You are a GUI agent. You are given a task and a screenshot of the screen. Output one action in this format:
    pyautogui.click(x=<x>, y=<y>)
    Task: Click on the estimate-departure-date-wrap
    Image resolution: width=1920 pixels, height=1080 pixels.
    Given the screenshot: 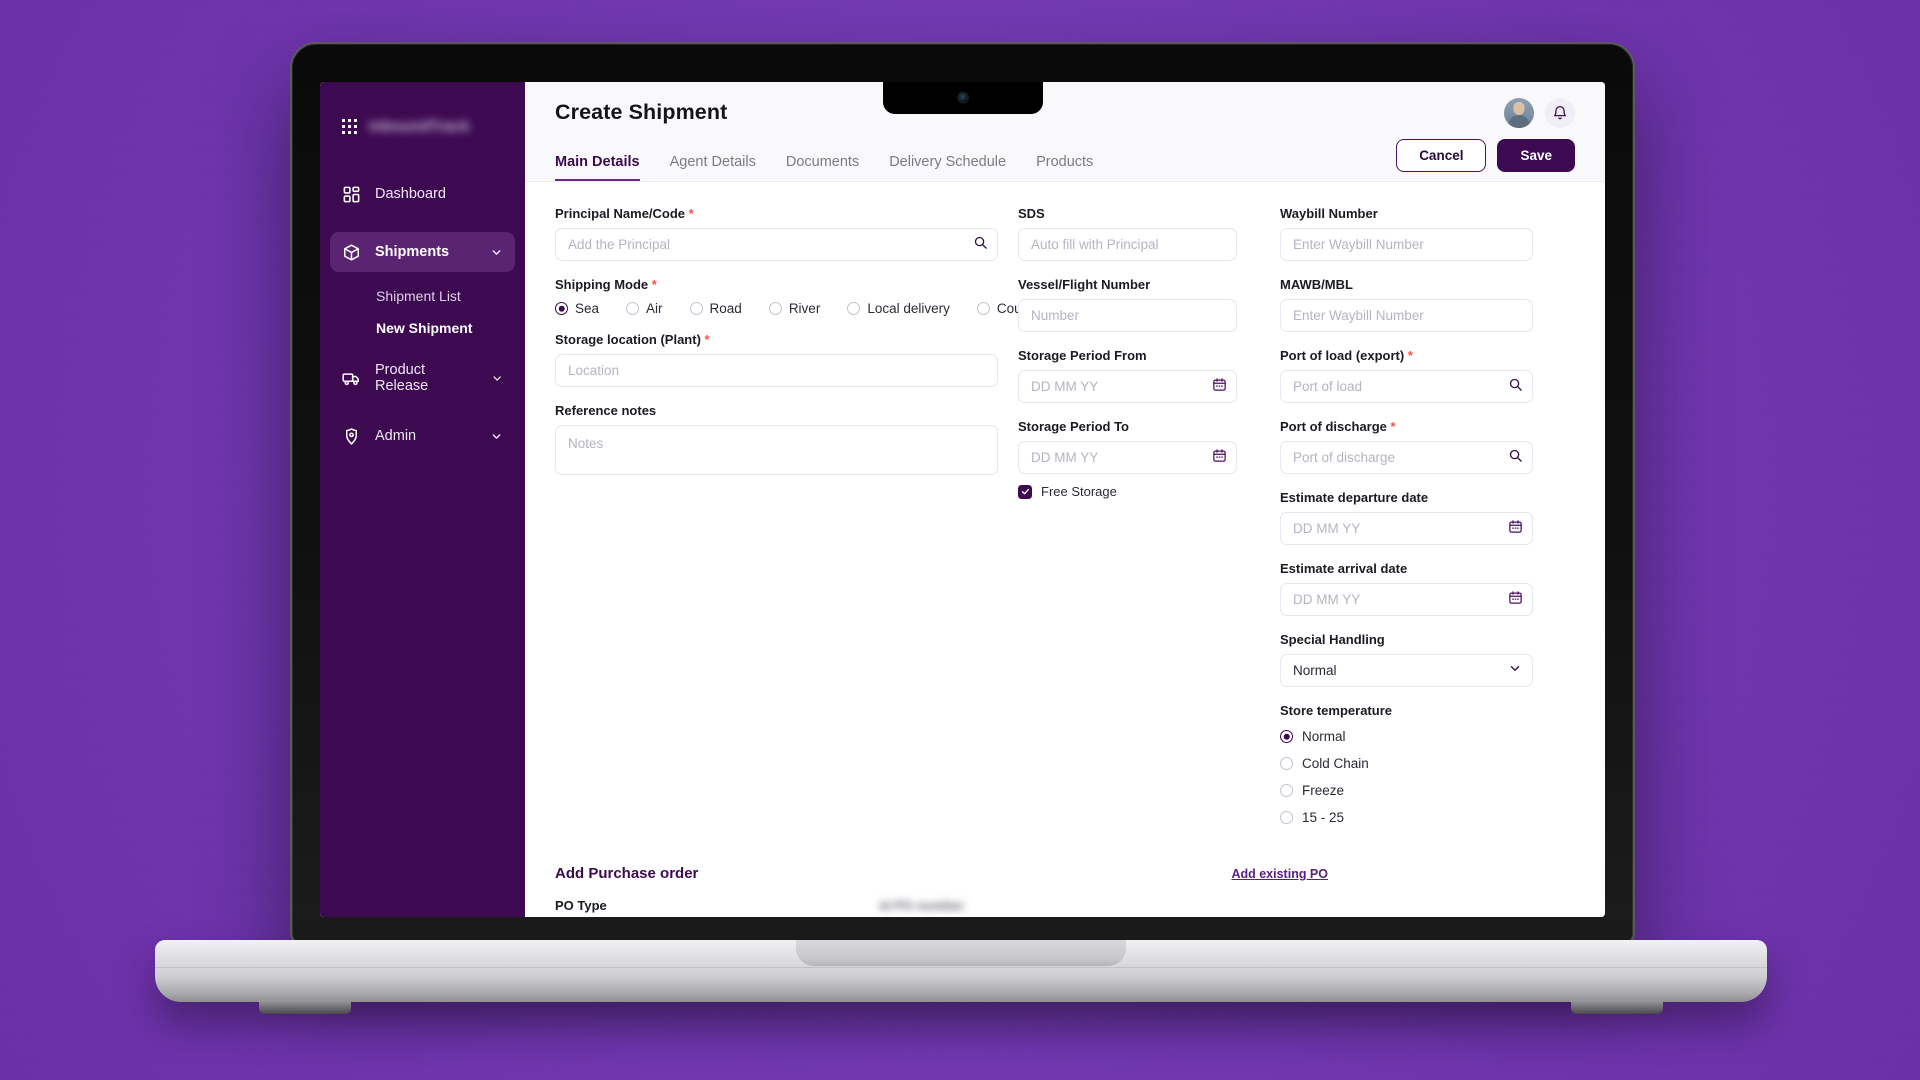 What is the action you would take?
    pyautogui.click(x=1406, y=528)
    